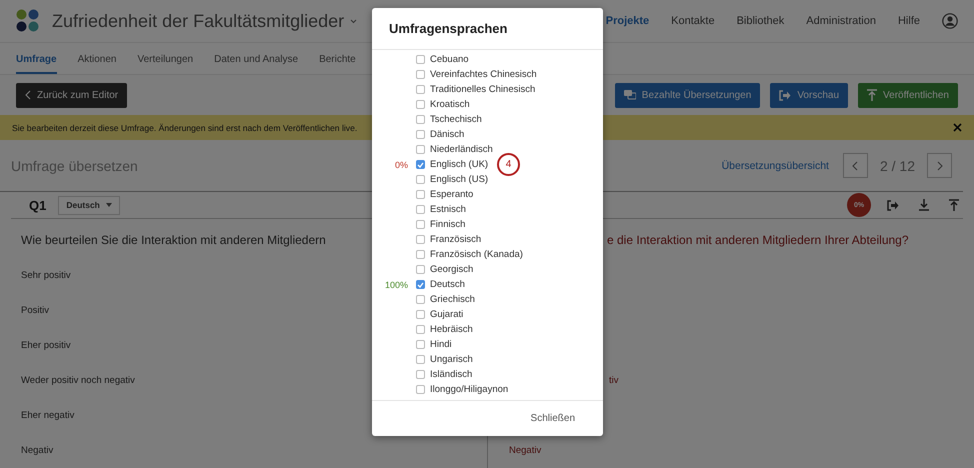  Describe the element at coordinates (36, 58) in the screenshot. I see `tab: Umfrage` at that location.